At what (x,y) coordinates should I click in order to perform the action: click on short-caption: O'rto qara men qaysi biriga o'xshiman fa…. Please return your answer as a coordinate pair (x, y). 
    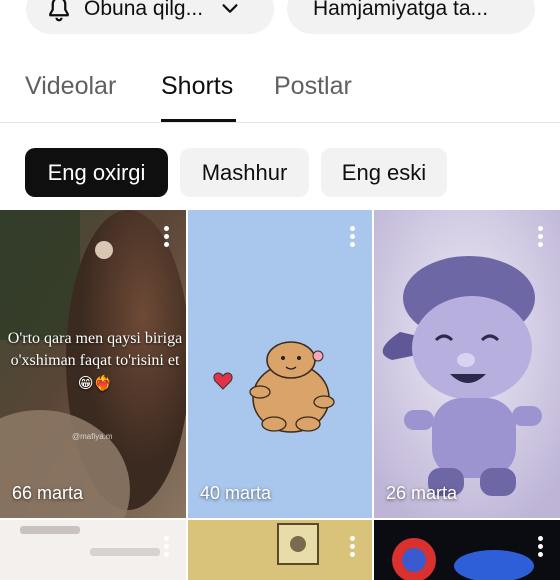
    Looking at the image, I should click on (94, 361).